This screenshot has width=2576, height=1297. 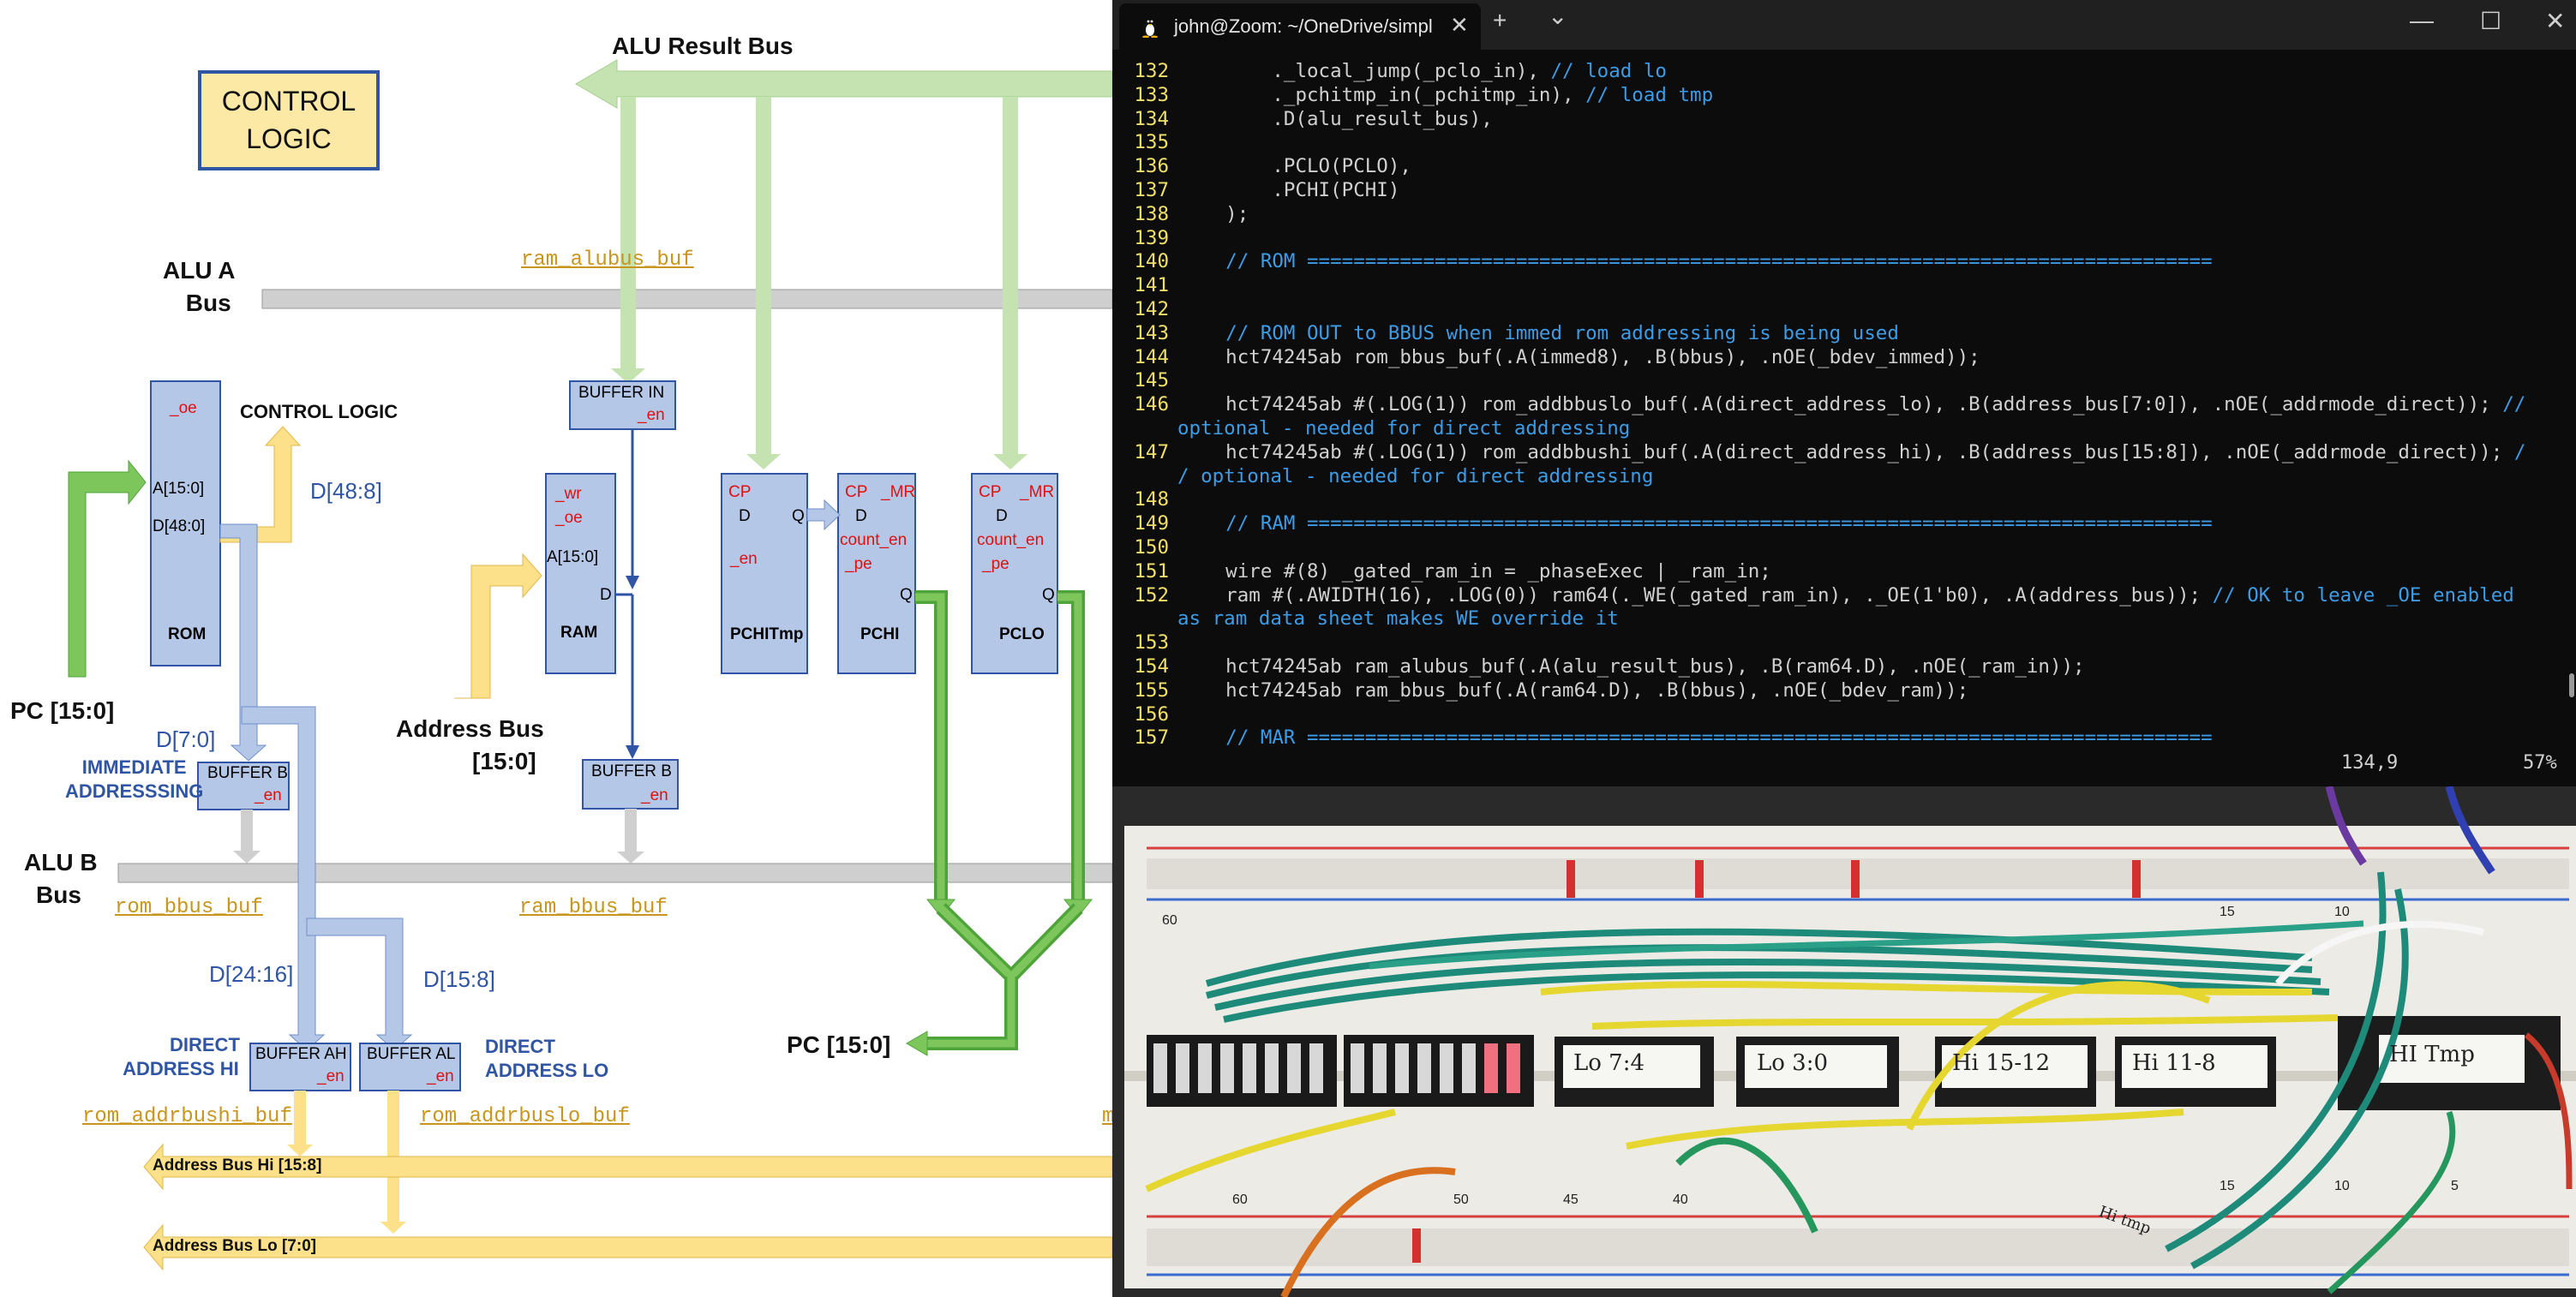 What do you see at coordinates (288, 120) in the screenshot?
I see `control-logic-box-label: CONTROL LOGIC` at bounding box center [288, 120].